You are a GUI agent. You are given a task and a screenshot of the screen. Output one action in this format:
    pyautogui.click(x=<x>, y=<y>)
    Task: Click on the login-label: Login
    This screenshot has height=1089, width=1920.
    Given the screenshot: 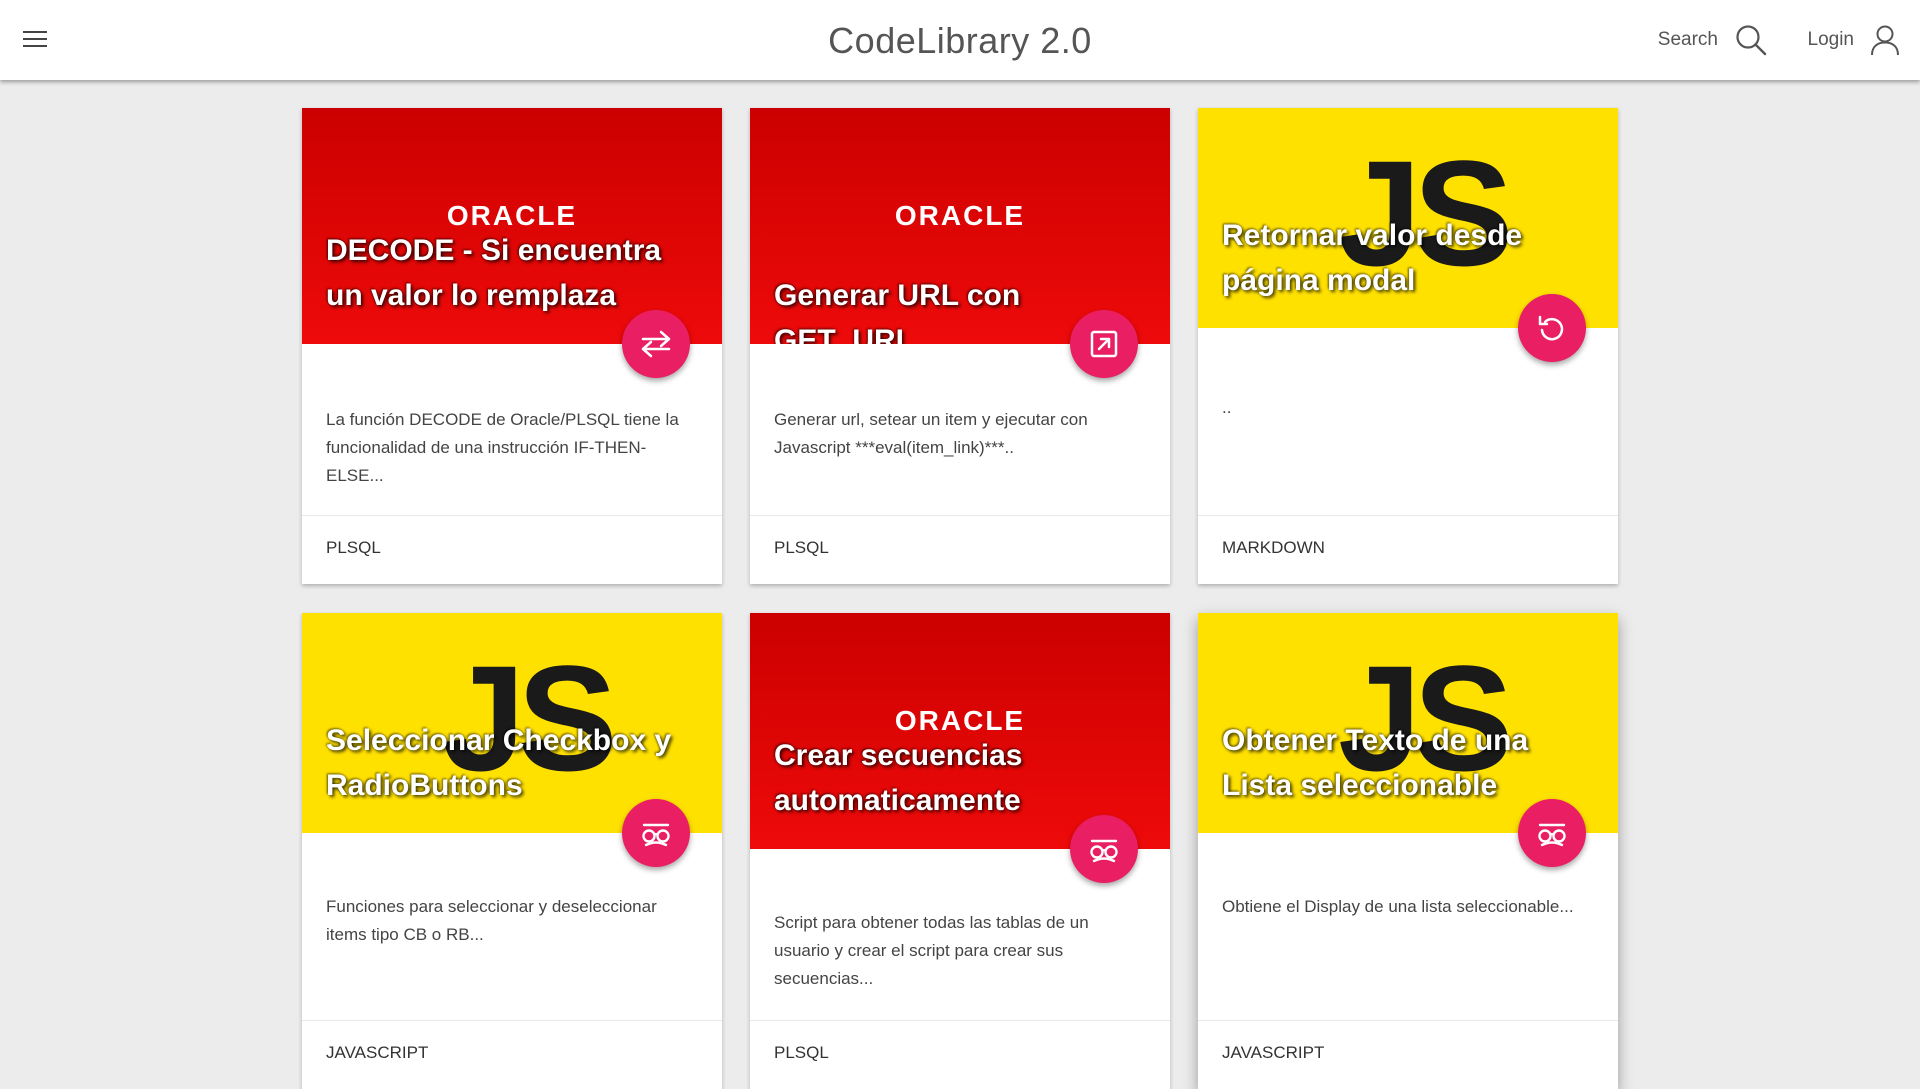 What is the action you would take?
    pyautogui.click(x=1831, y=39)
    